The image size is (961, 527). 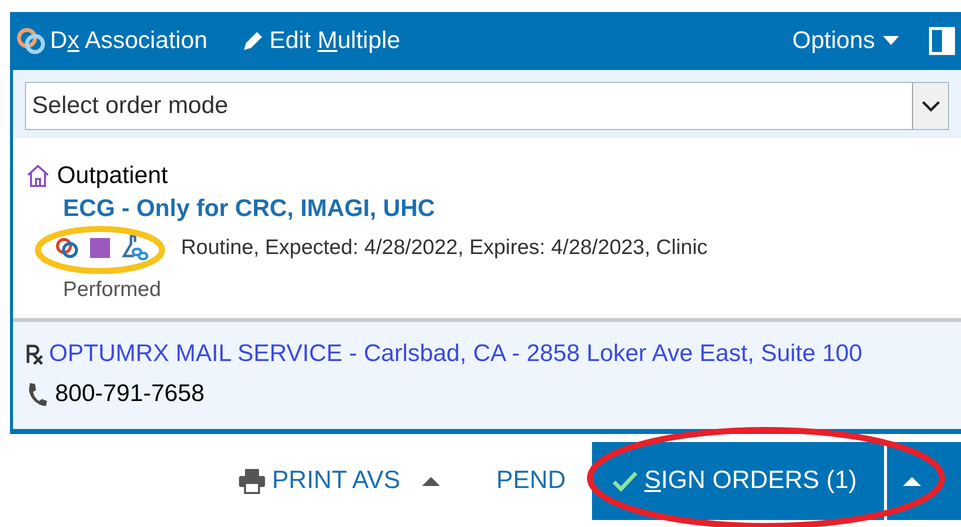 I want to click on checkmark-icon, so click(x=625, y=481).